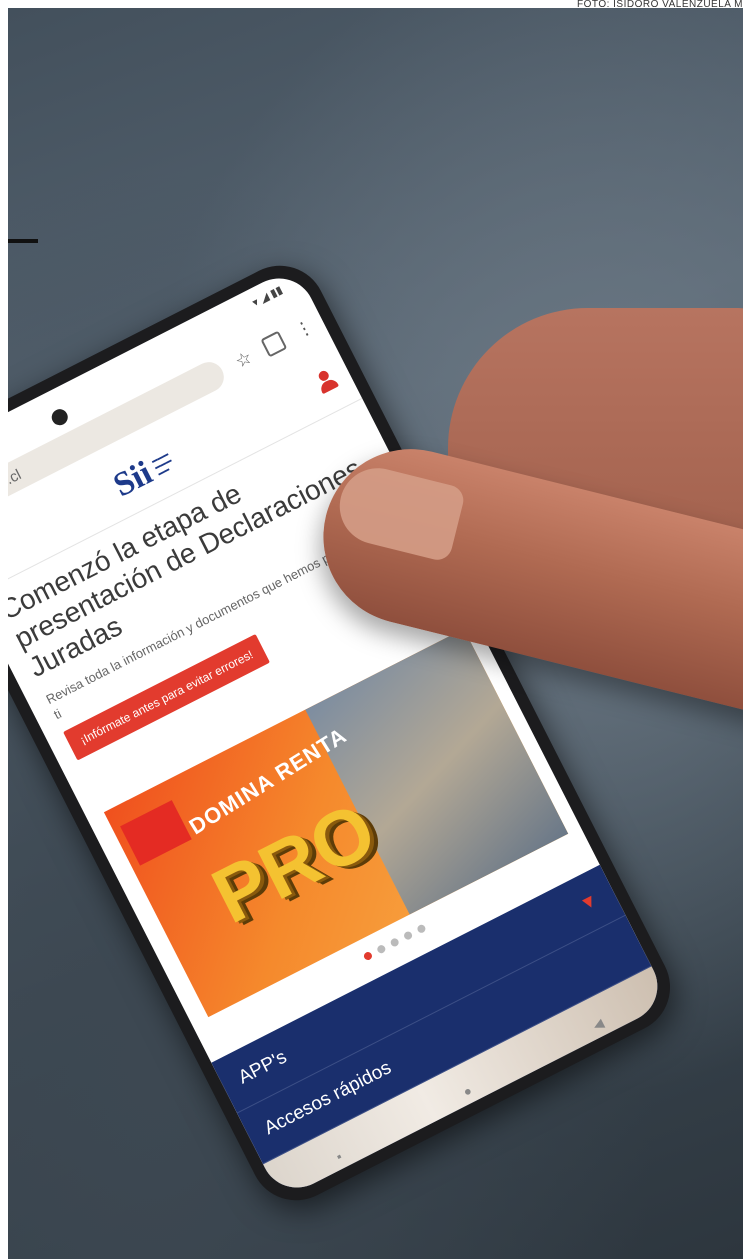 This screenshot has width=743, height=1259. I want to click on star-icon: ☆, so click(243, 360).